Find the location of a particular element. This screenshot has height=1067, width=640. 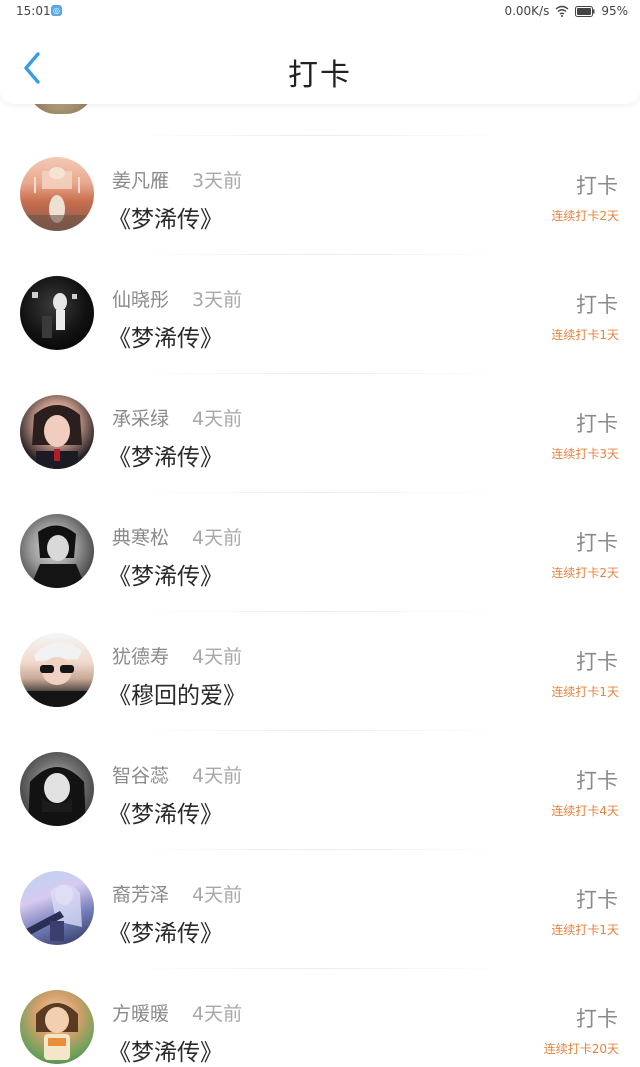

status-time: 15:01 is located at coordinates (33, 11).